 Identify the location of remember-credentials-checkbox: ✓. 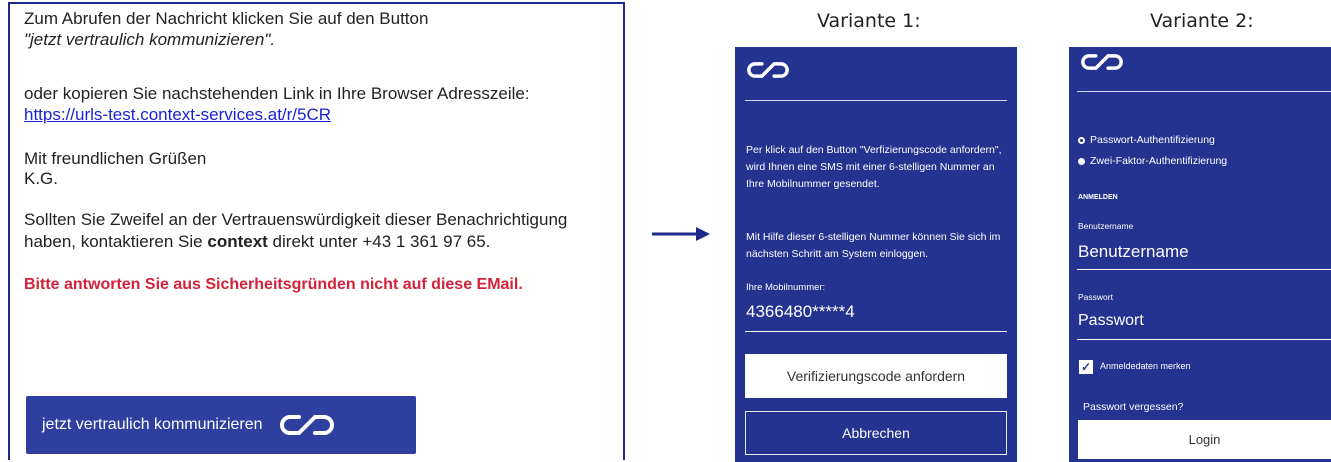
(1086, 367).